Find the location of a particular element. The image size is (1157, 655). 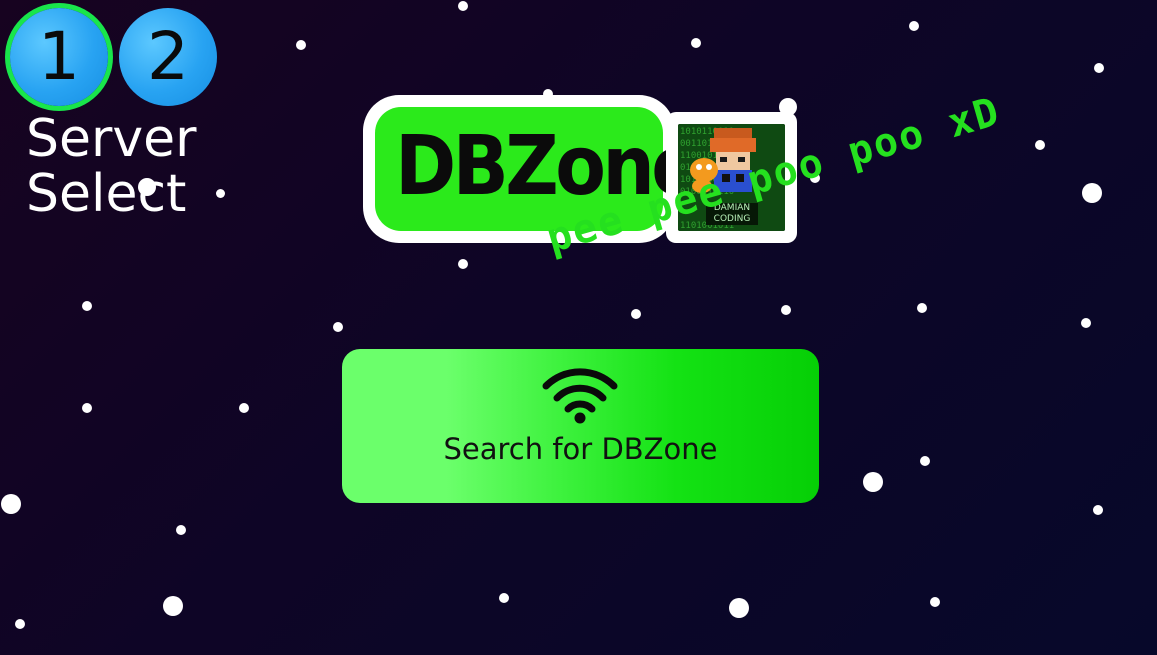

server-slot-2-button: 2 is located at coordinates (168, 57).